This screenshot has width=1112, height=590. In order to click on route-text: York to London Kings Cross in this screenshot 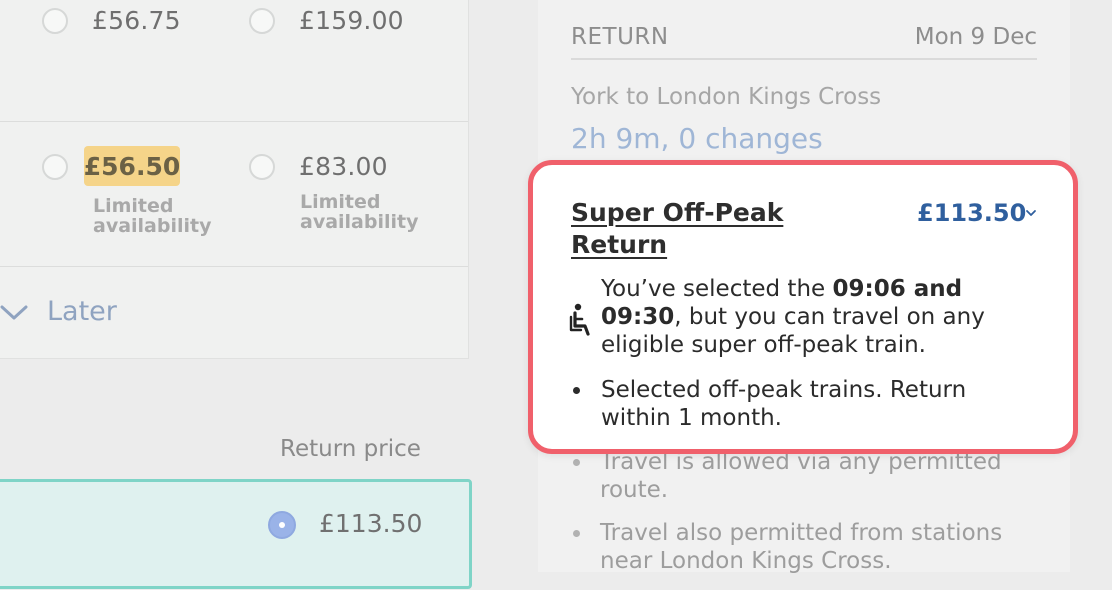, I will do `click(726, 97)`.